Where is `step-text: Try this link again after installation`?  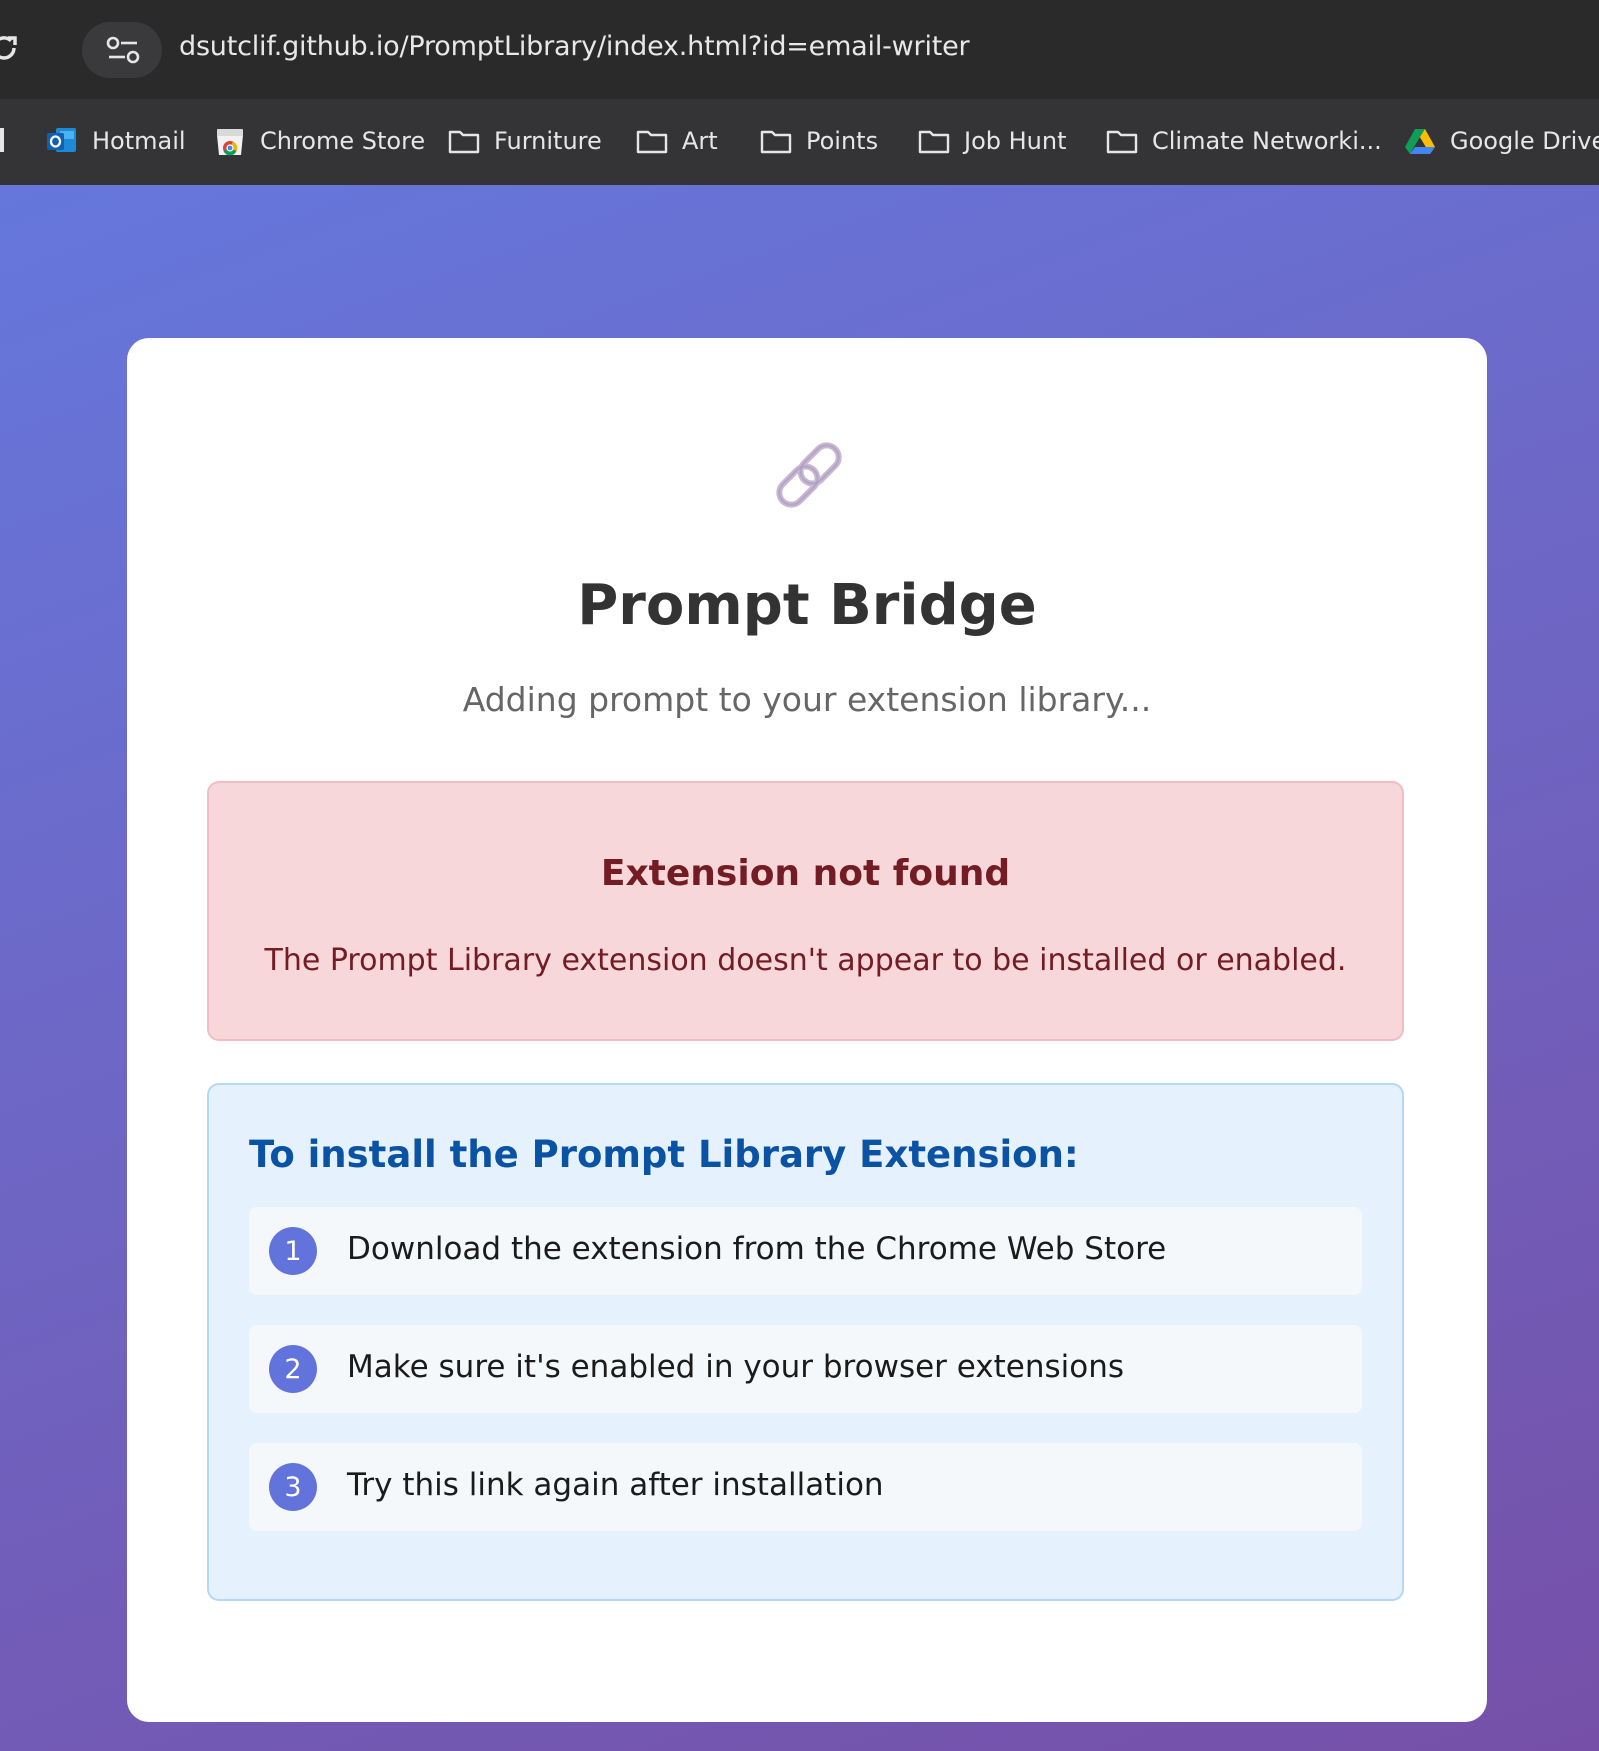
step-text: Try this link again after installation is located at coordinates (615, 1485).